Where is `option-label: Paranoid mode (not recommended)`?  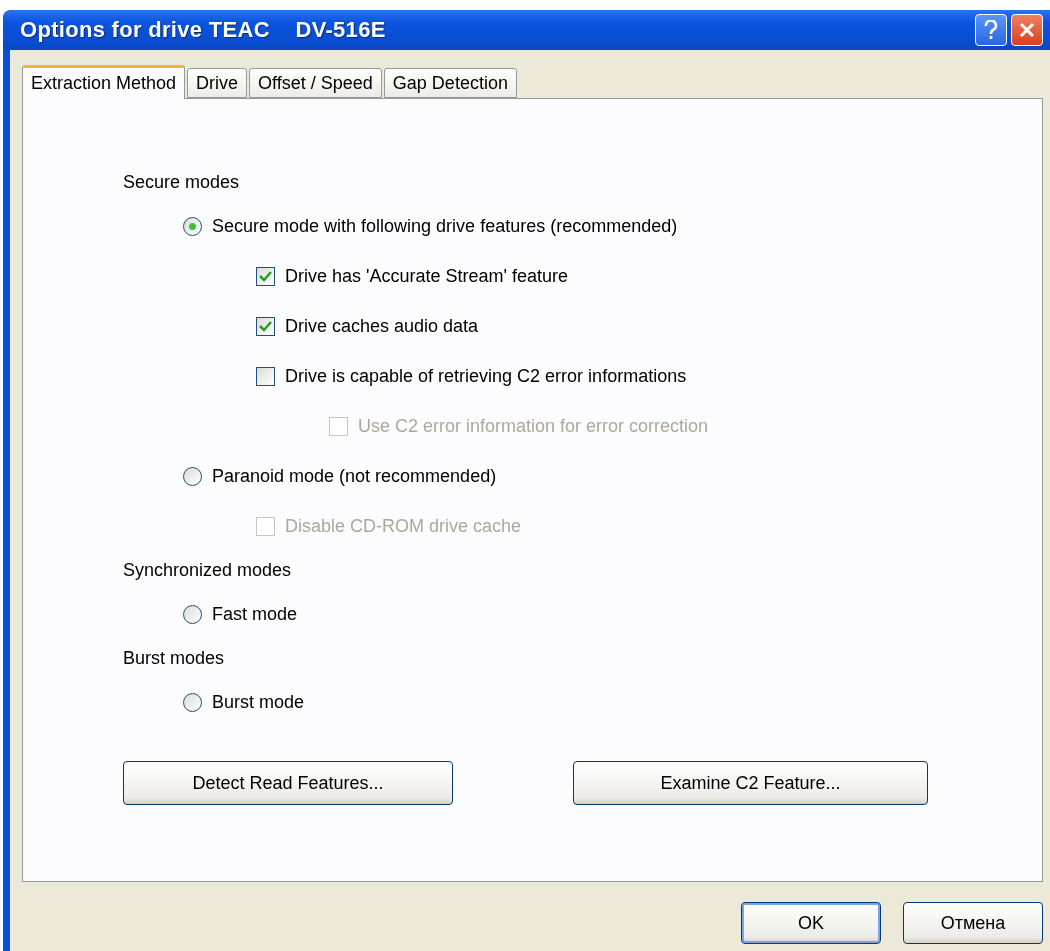 option-label: Paranoid mode (not recommended) is located at coordinates (354, 476).